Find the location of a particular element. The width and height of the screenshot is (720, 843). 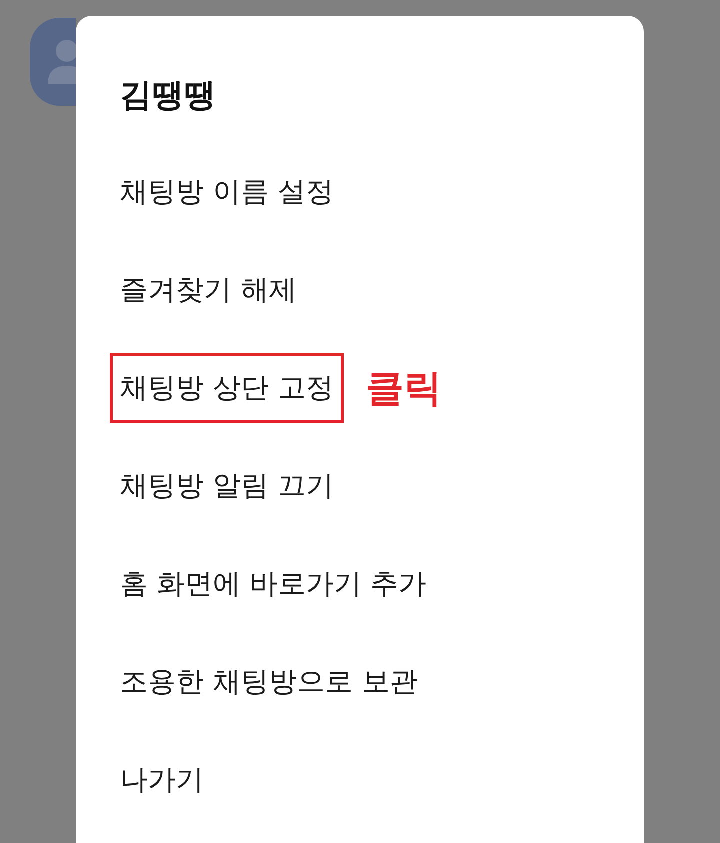

menu-item: 홈 화면에 바로가기 추가 is located at coordinates (273, 584).